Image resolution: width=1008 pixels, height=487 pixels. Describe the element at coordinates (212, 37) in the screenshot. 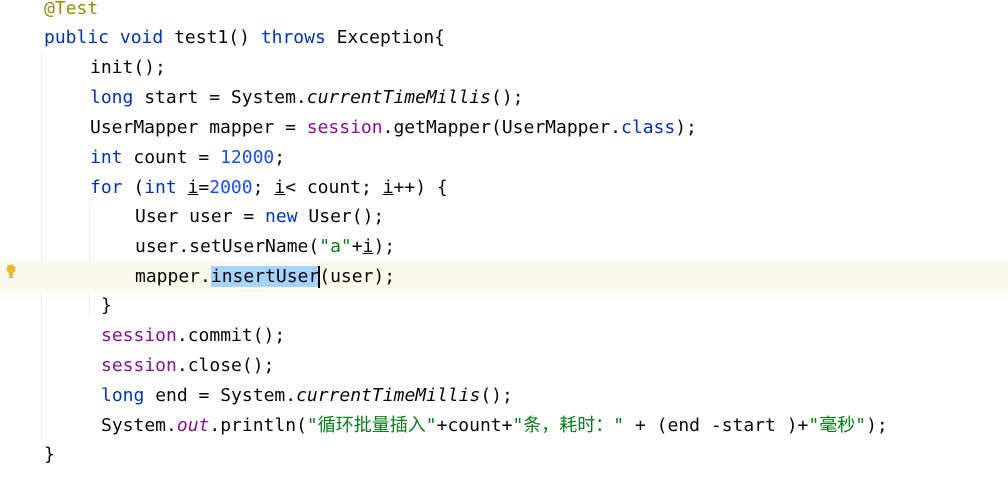

I see `code-token: test1()` at that location.